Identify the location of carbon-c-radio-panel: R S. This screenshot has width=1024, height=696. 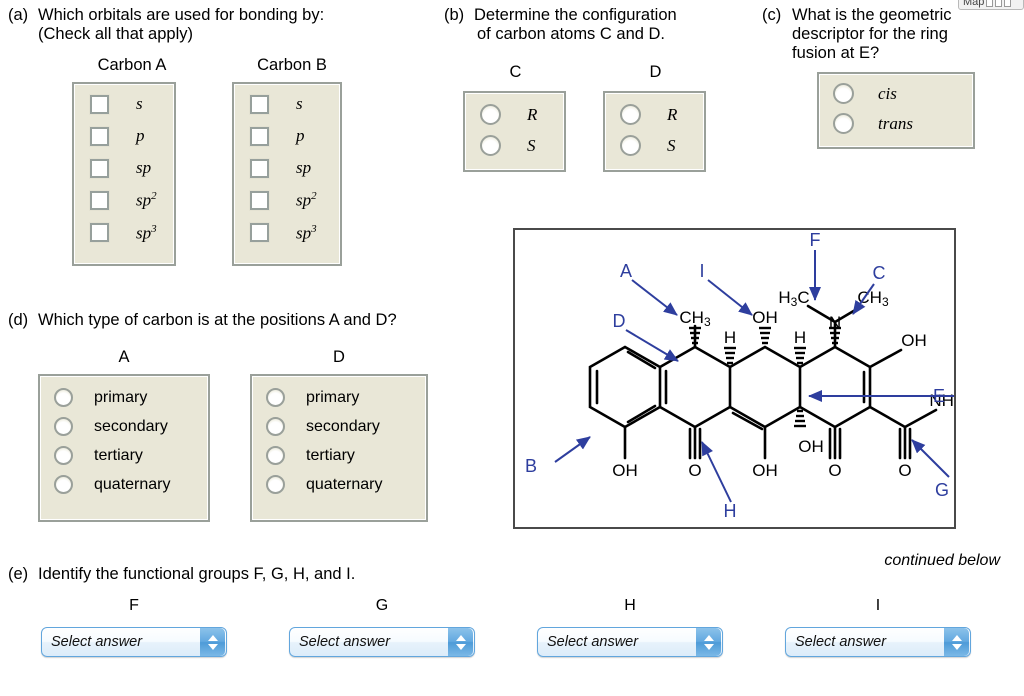
(514, 131).